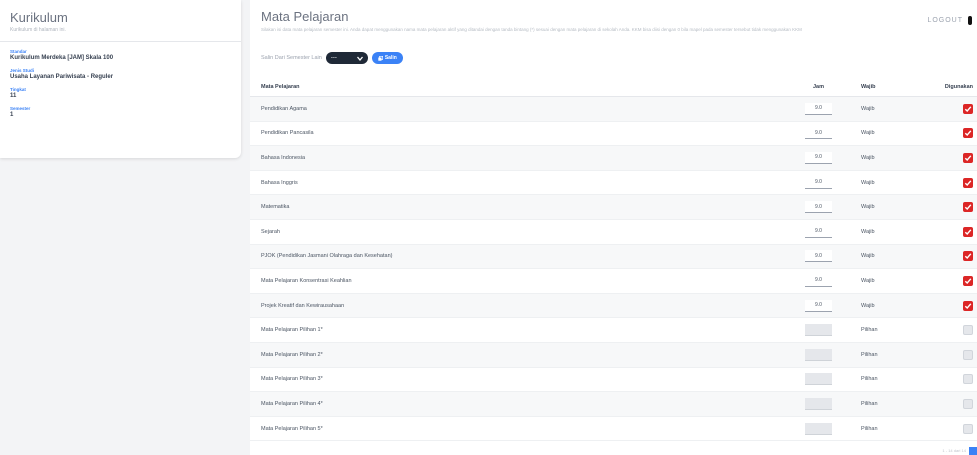 The width and height of the screenshot is (977, 455). I want to click on subject-name: Mata Pelajaran Pilihan 4*, so click(292, 403).